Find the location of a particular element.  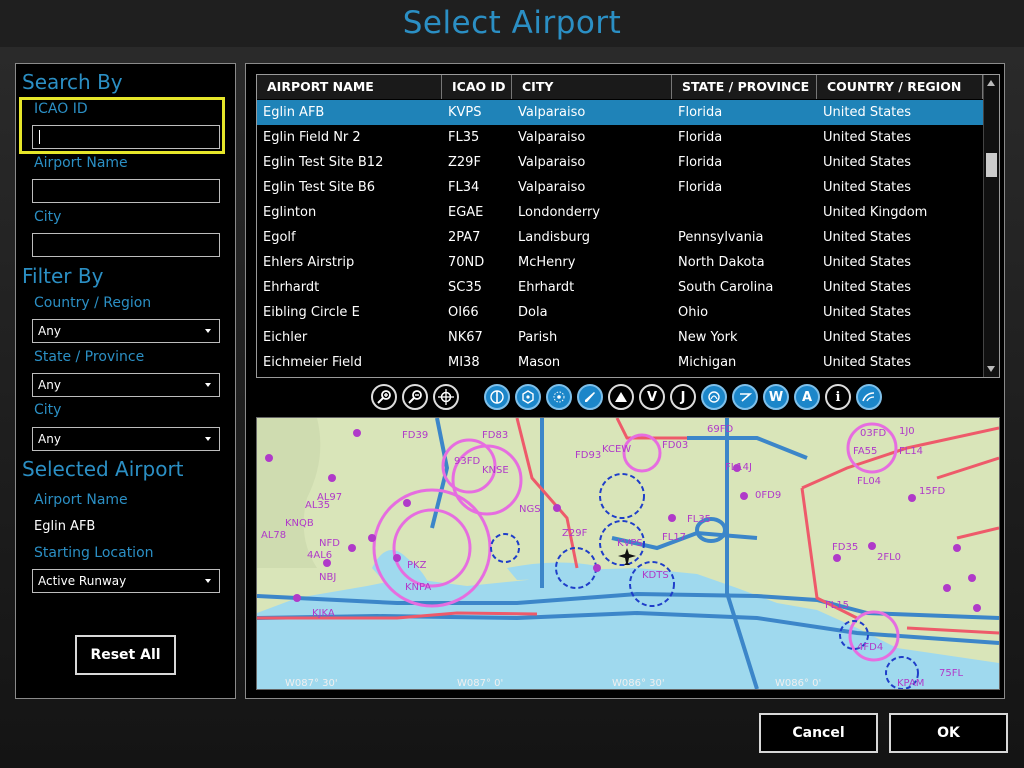

table-cell: FL35 is located at coordinates (464, 137).